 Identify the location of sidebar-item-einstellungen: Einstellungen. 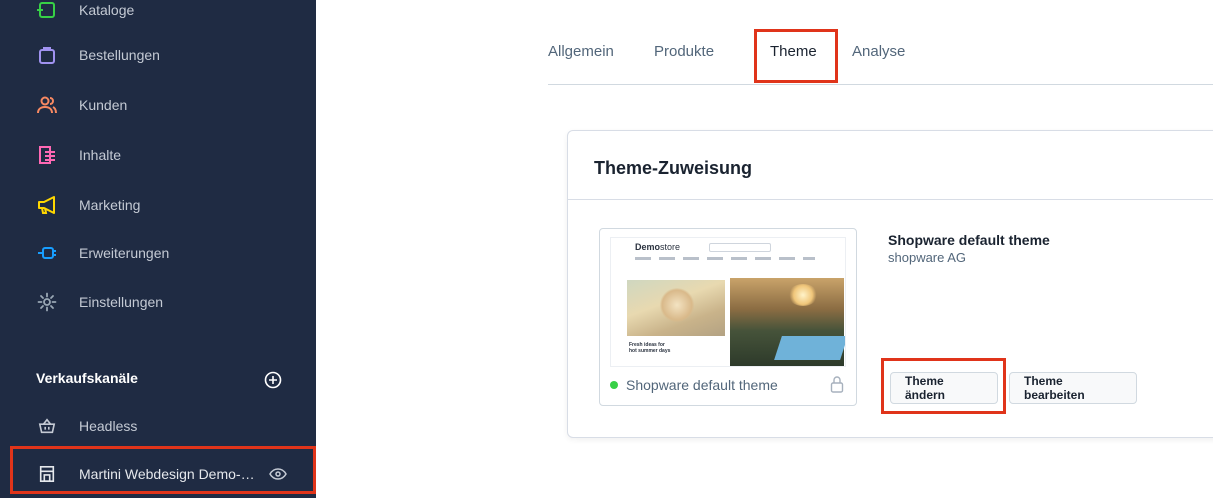
(158, 302).